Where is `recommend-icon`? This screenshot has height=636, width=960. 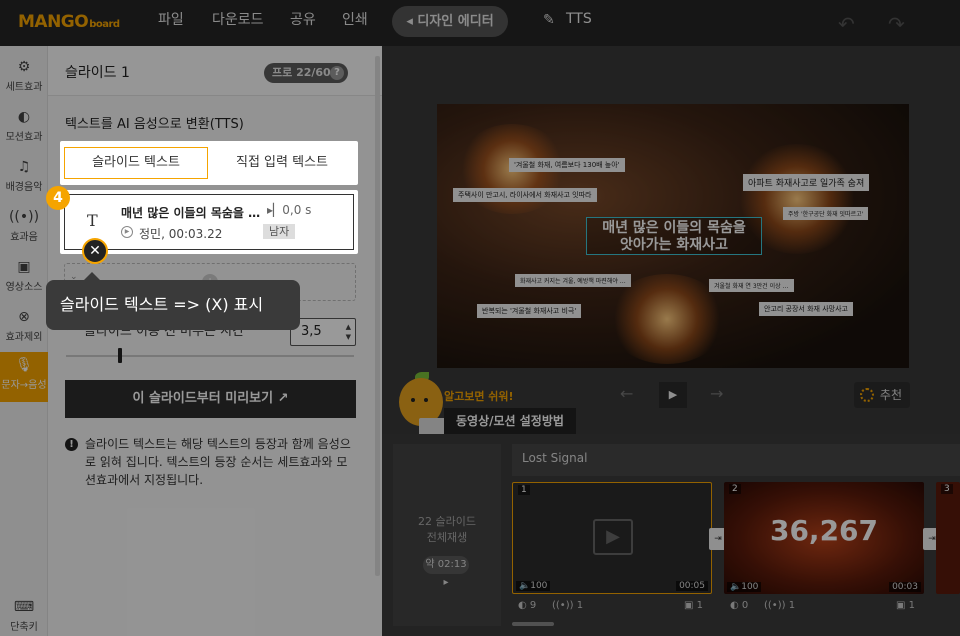 recommend-icon is located at coordinates (867, 395).